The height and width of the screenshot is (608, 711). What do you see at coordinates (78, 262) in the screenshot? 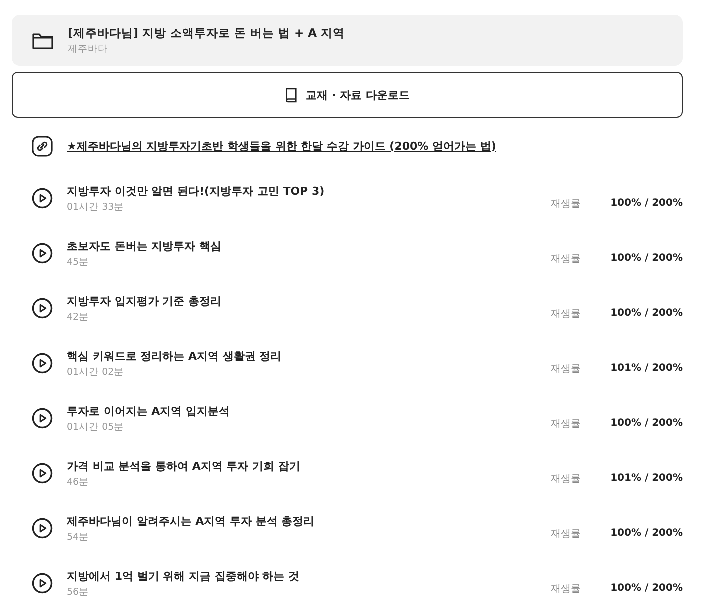
I see `lecture-duration: 45분` at bounding box center [78, 262].